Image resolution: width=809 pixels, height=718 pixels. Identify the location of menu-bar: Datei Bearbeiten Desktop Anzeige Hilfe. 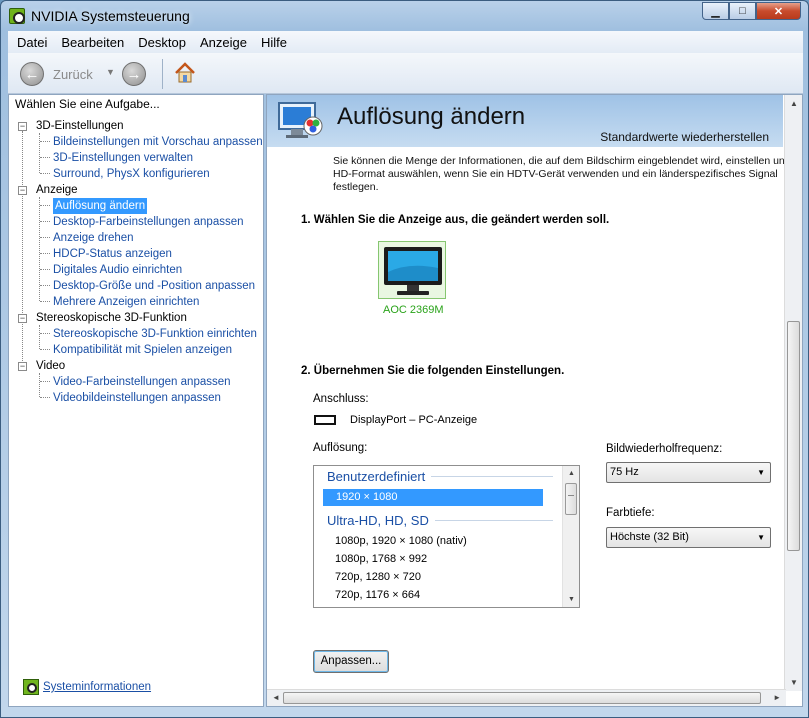
(405, 42).